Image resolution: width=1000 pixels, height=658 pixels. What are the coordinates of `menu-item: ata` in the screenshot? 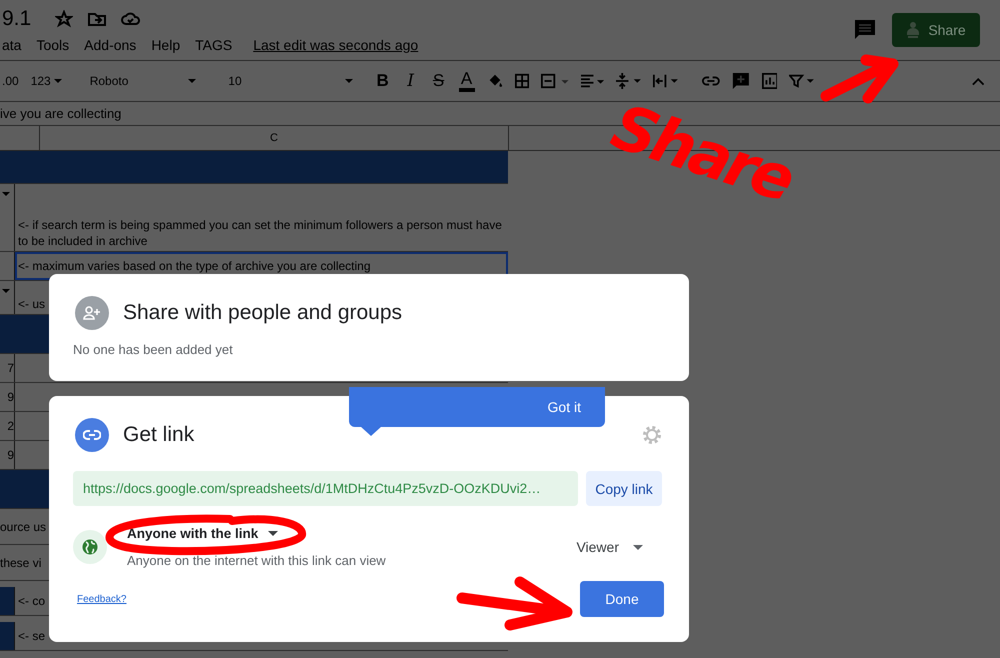 It's located at (12, 45).